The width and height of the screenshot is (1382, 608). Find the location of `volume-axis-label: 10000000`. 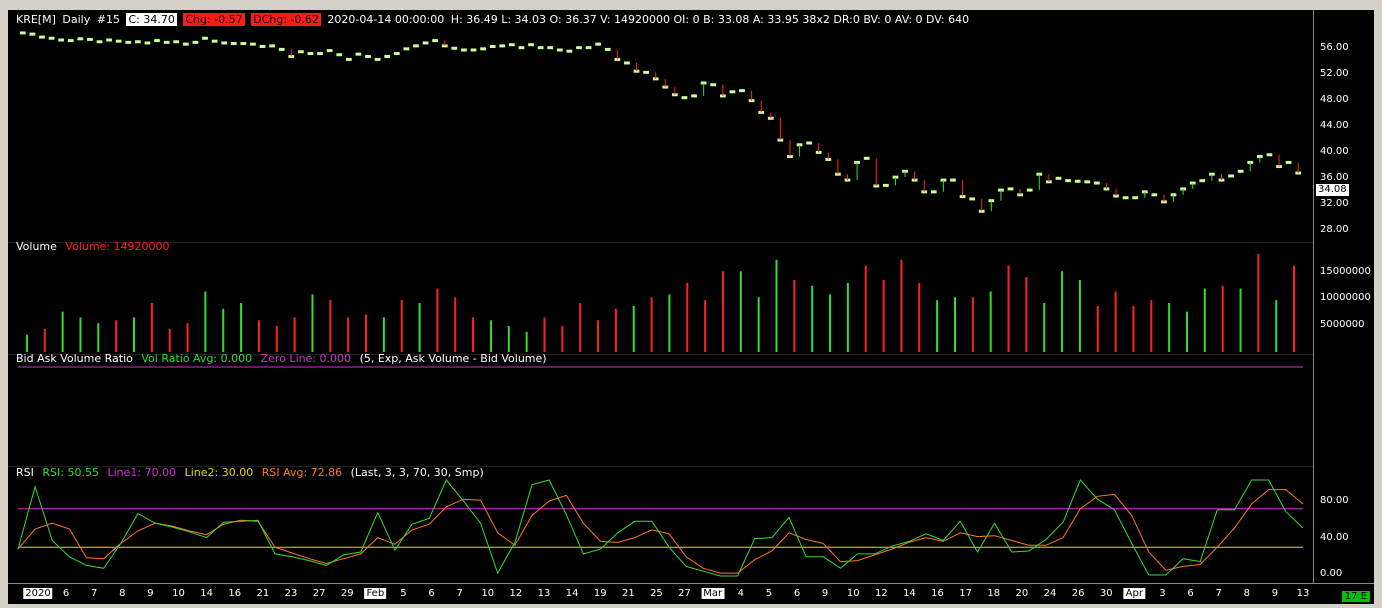

volume-axis-label: 10000000 is located at coordinates (1345, 297).